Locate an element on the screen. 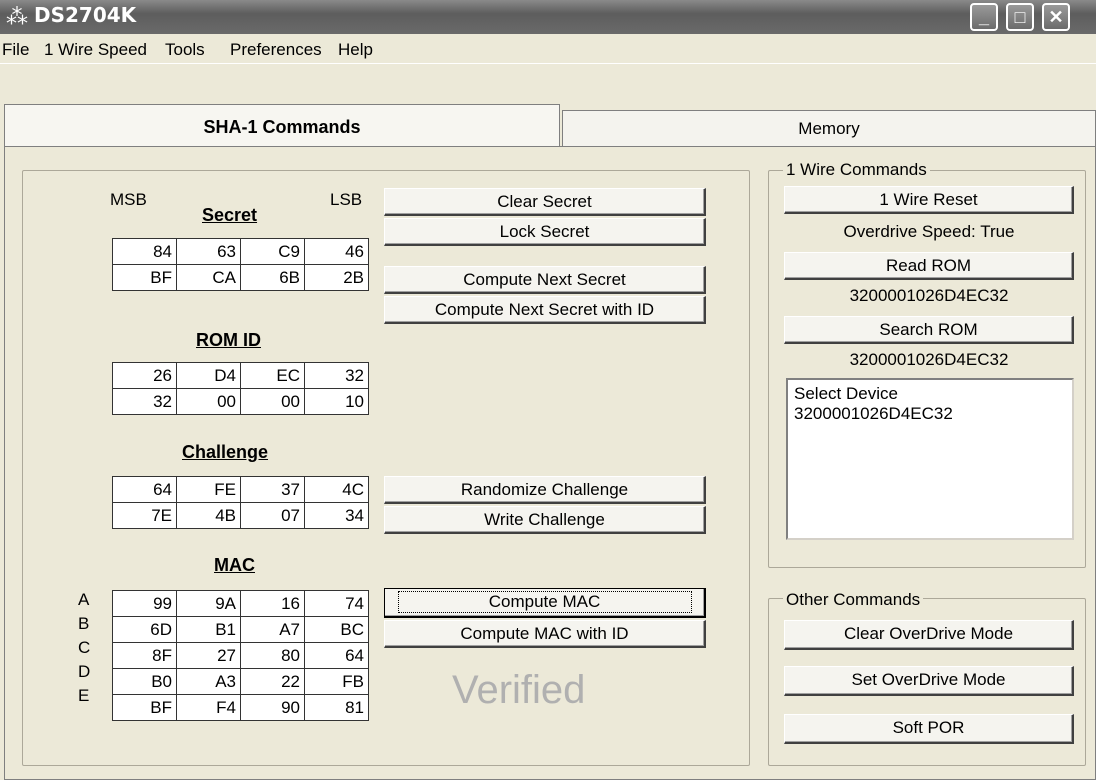  table-row: BF CA 6B 2B is located at coordinates (240, 277).